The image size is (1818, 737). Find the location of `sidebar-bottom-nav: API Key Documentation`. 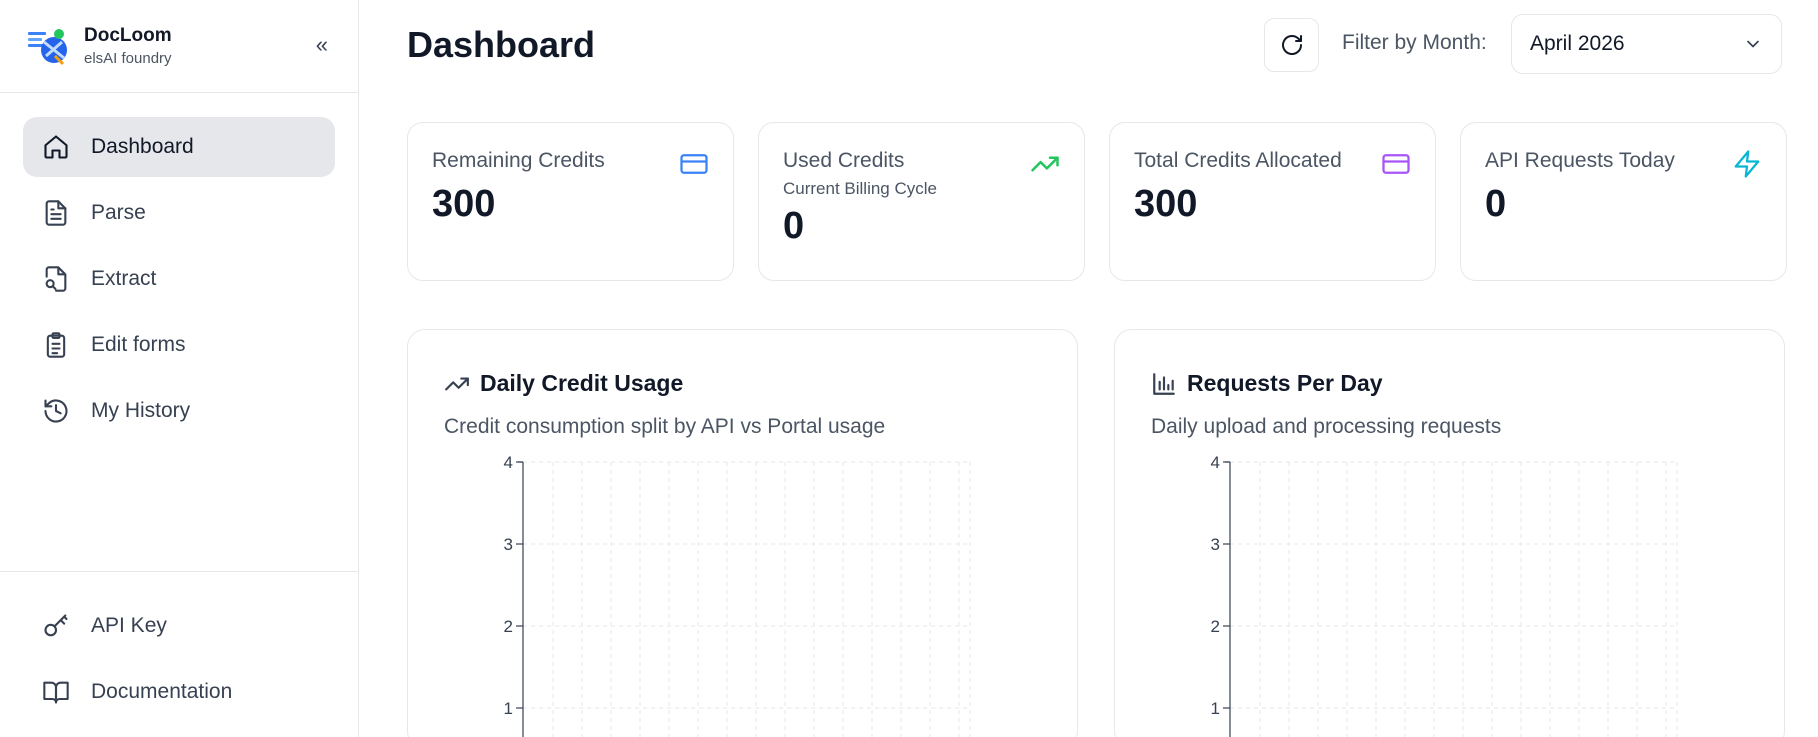

sidebar-bottom-nav: API Key Documentation is located at coordinates (179, 654).